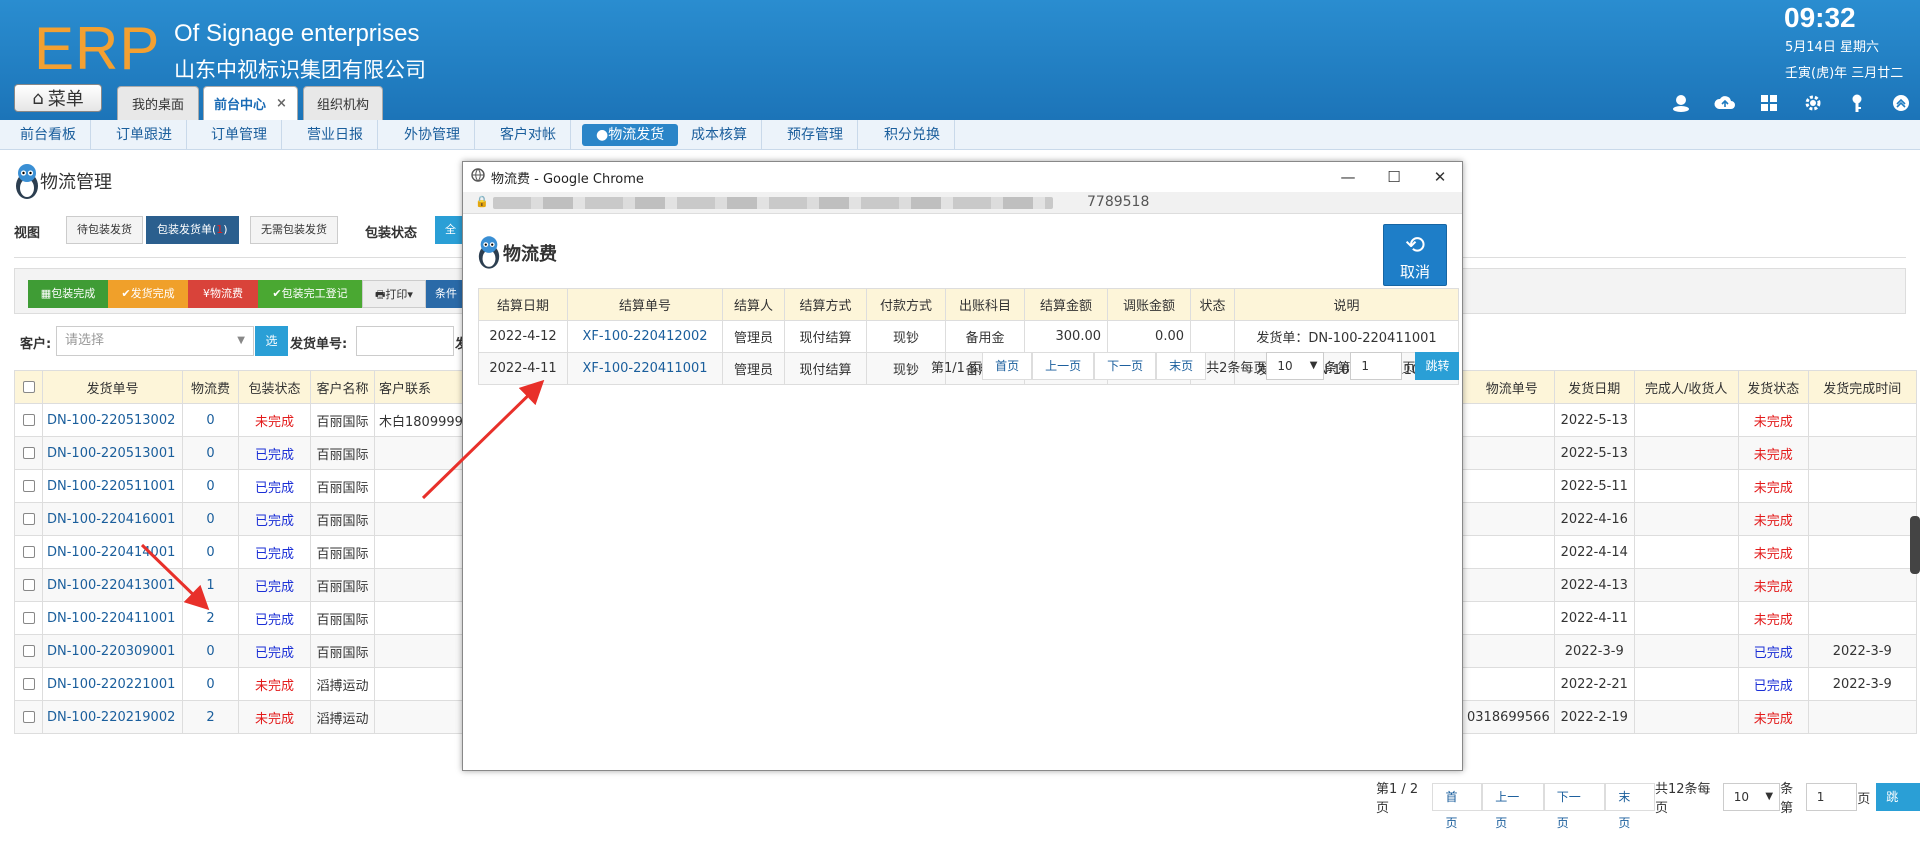 The width and height of the screenshot is (1920, 863). What do you see at coordinates (405, 341) in the screenshot?
I see `ship-no-input` at bounding box center [405, 341].